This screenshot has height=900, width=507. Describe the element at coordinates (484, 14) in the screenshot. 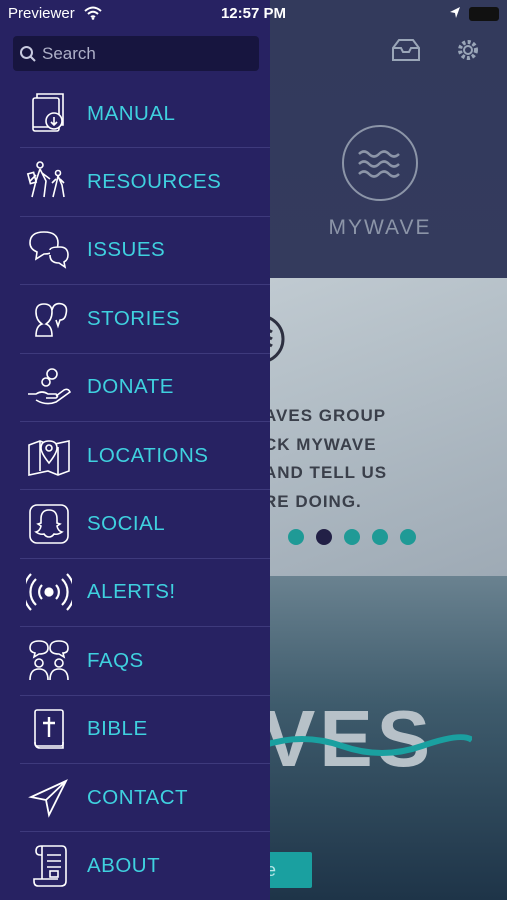

I see `battery-icon` at that location.